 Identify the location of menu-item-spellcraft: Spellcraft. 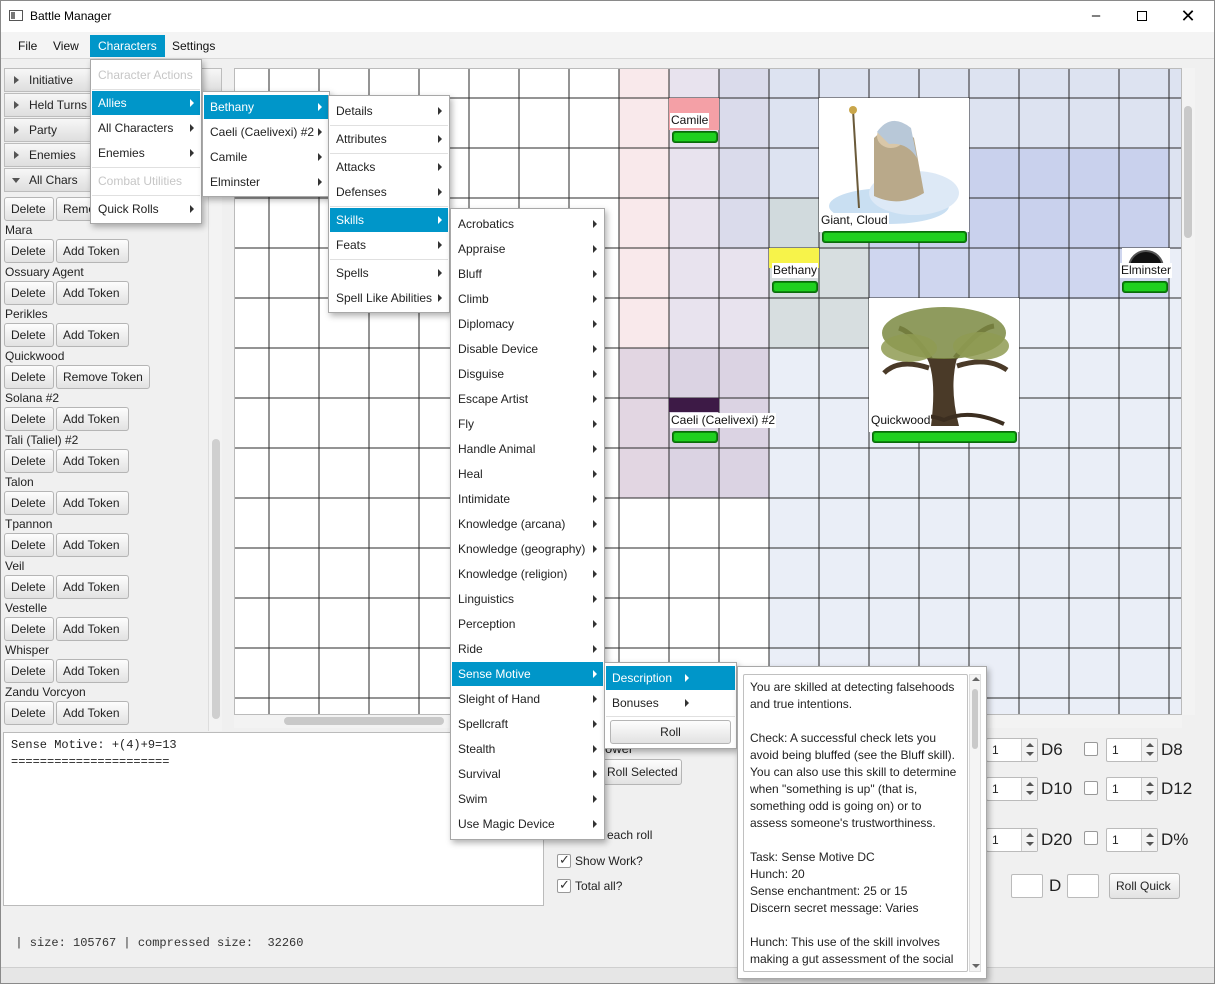
(527, 724).